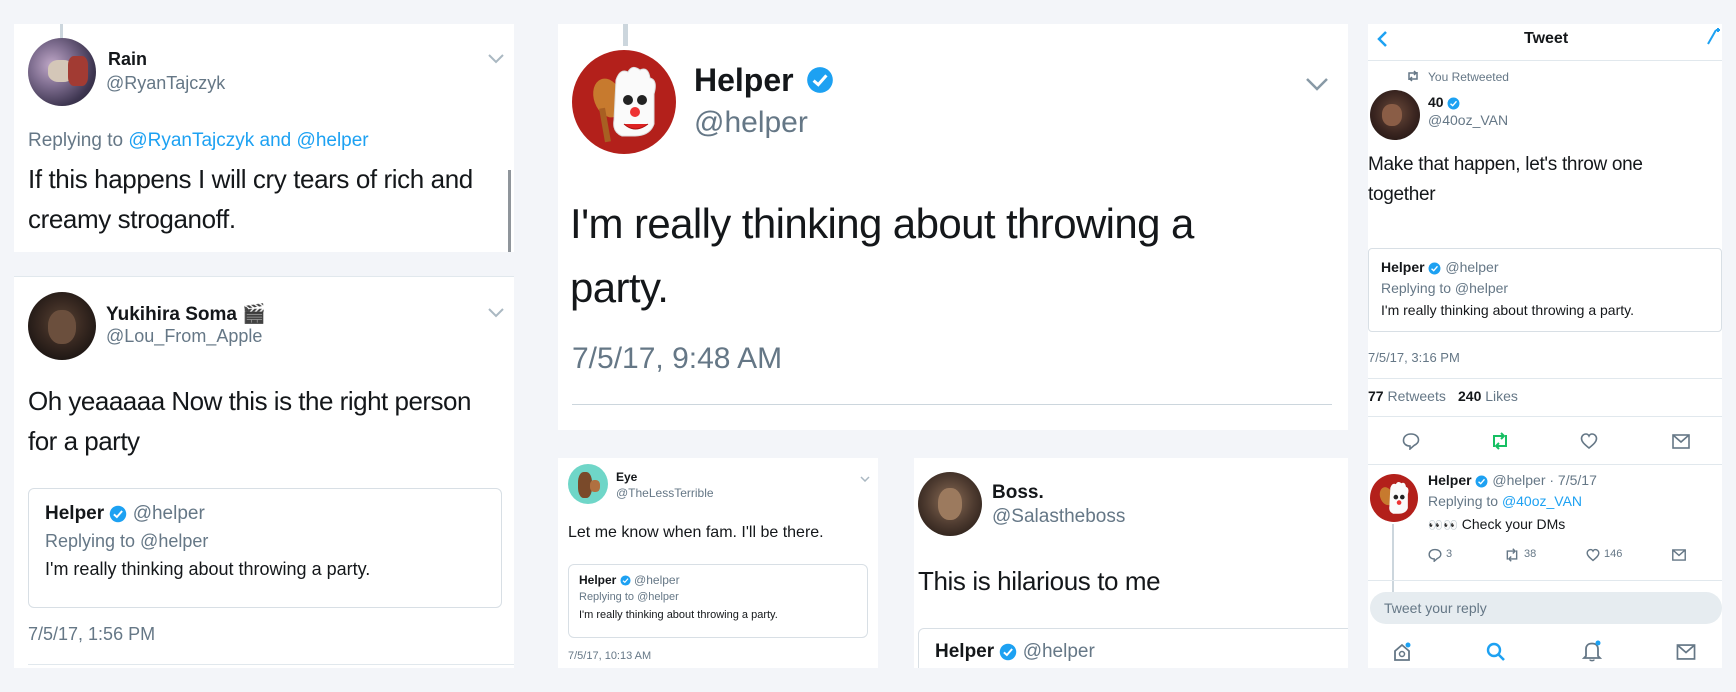  I want to click on likes-label: Likes, so click(1501, 396).